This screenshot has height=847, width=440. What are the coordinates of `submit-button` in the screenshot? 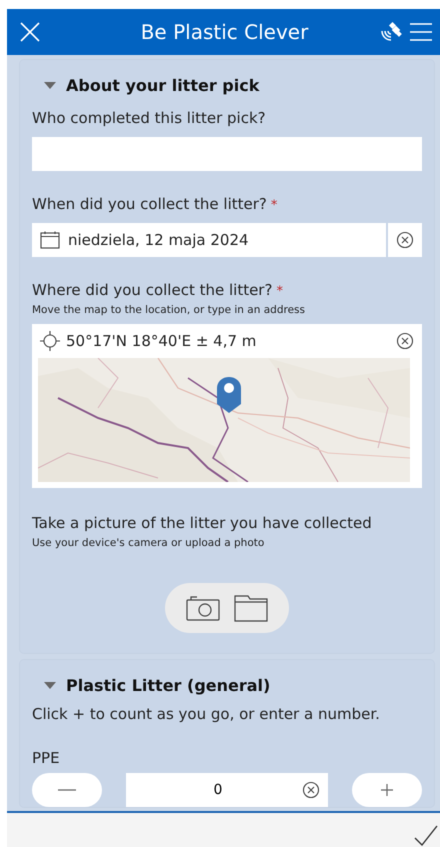 It's located at (427, 836).